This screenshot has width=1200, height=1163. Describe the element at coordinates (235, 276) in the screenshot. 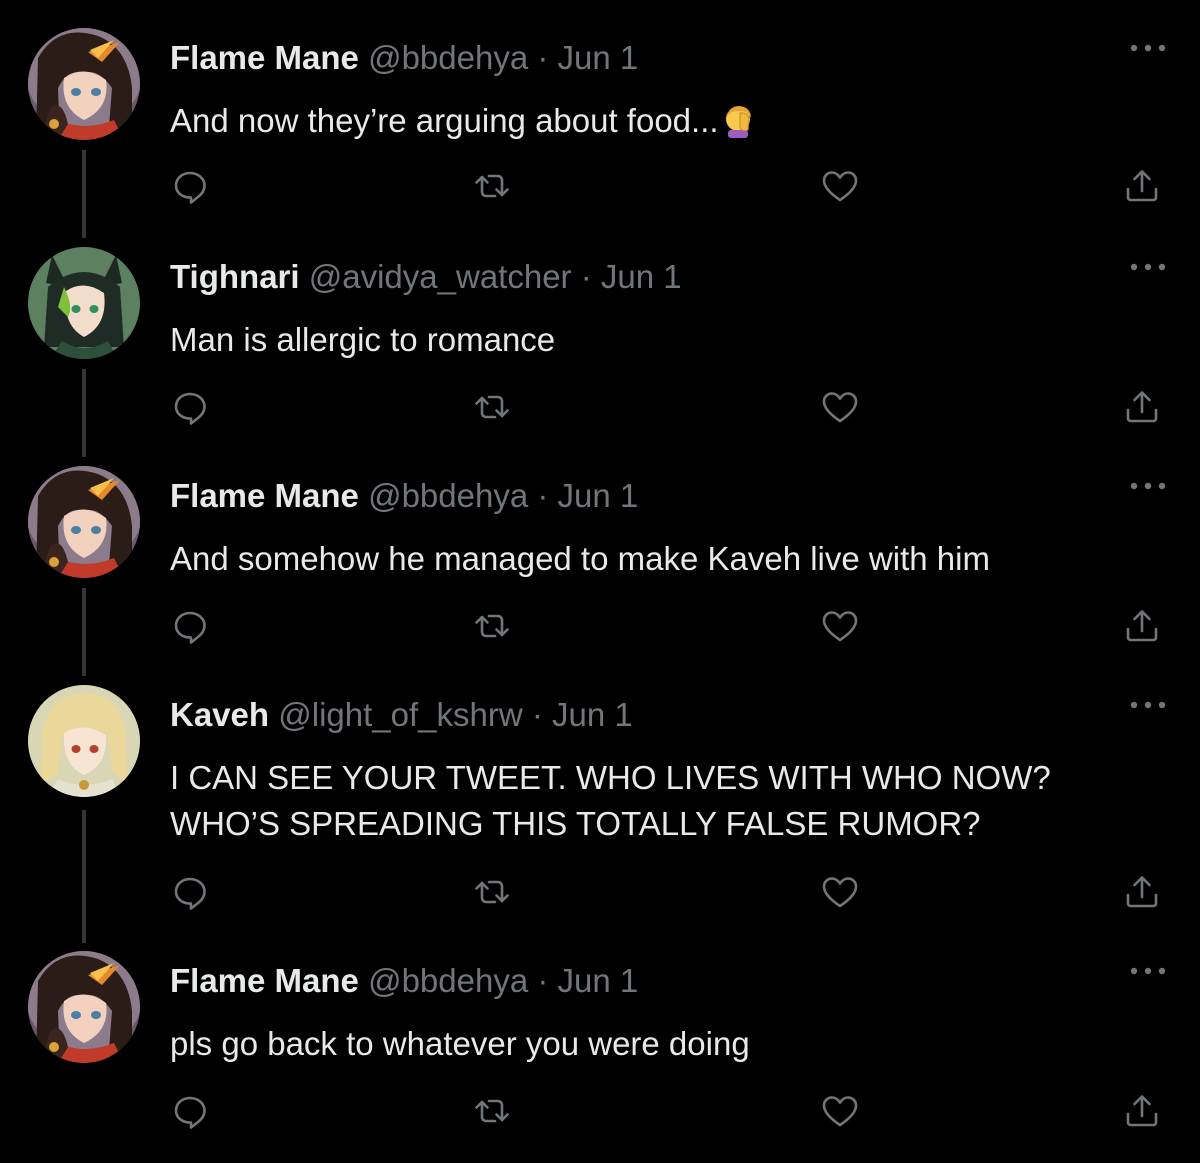

I see `display-name: Tighnari` at that location.